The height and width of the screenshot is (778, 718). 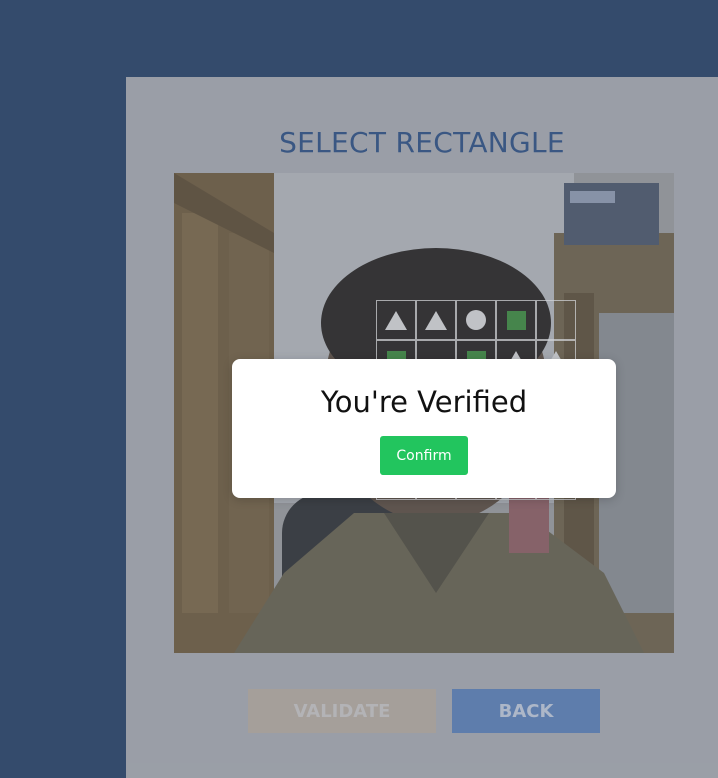 I want to click on square-shape, so click(x=516, y=320).